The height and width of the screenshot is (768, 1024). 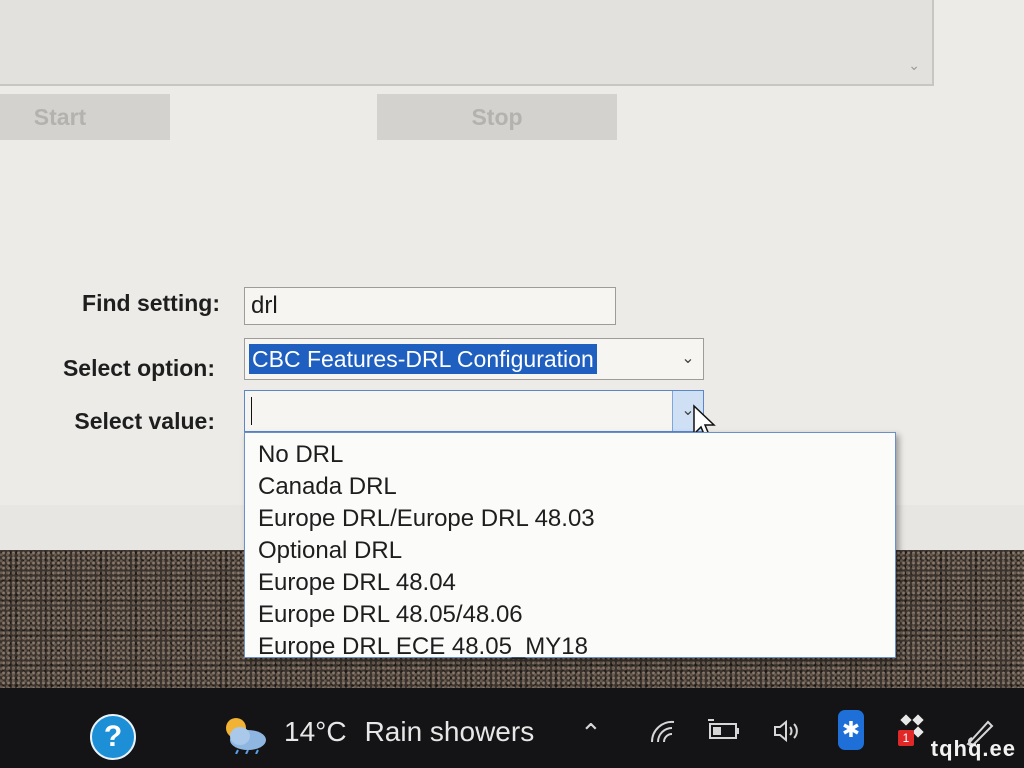 What do you see at coordinates (724, 730) in the screenshot?
I see `battery-icon` at bounding box center [724, 730].